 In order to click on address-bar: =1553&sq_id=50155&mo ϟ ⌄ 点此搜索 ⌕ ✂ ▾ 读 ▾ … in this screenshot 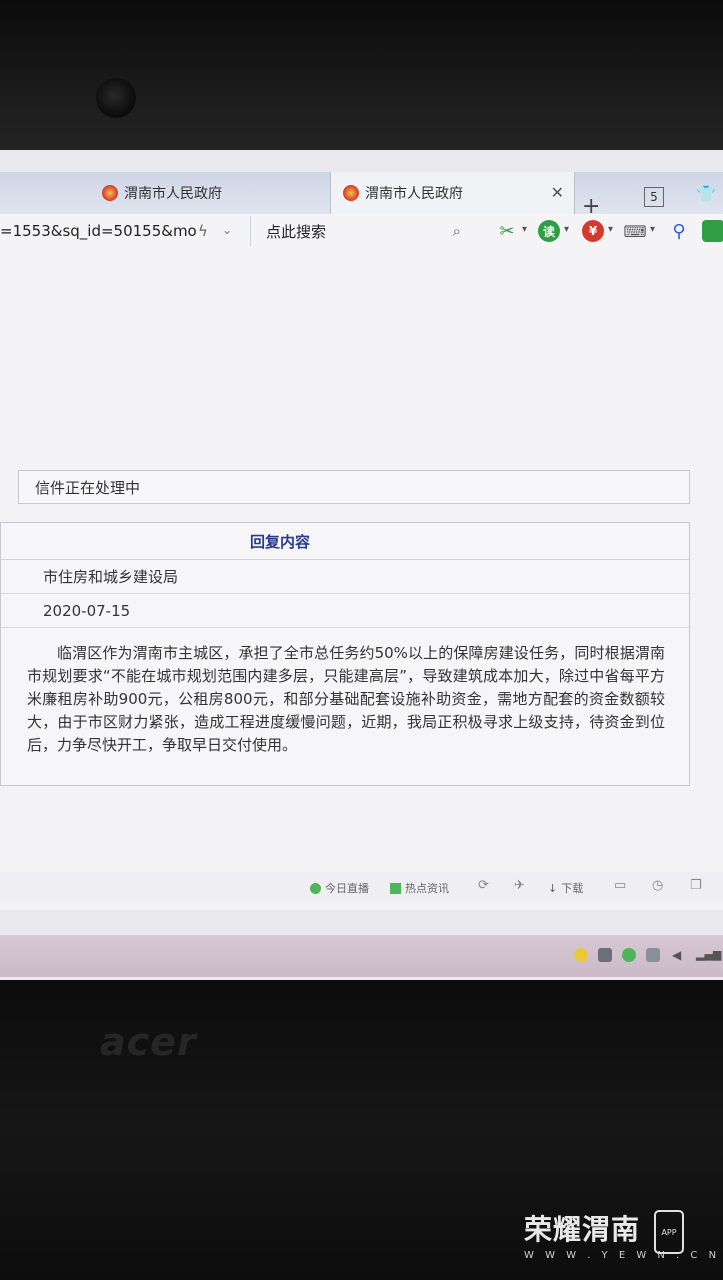, I will do `click(361, 232)`.